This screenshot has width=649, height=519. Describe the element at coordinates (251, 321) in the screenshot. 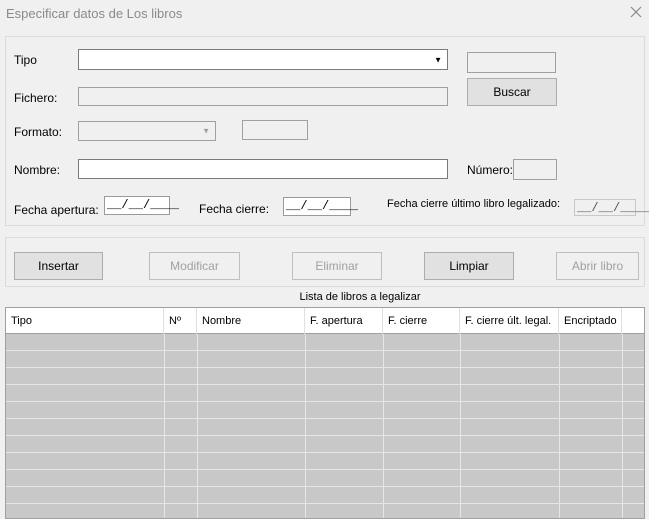

I see `column-header-nombre: Nombre` at that location.